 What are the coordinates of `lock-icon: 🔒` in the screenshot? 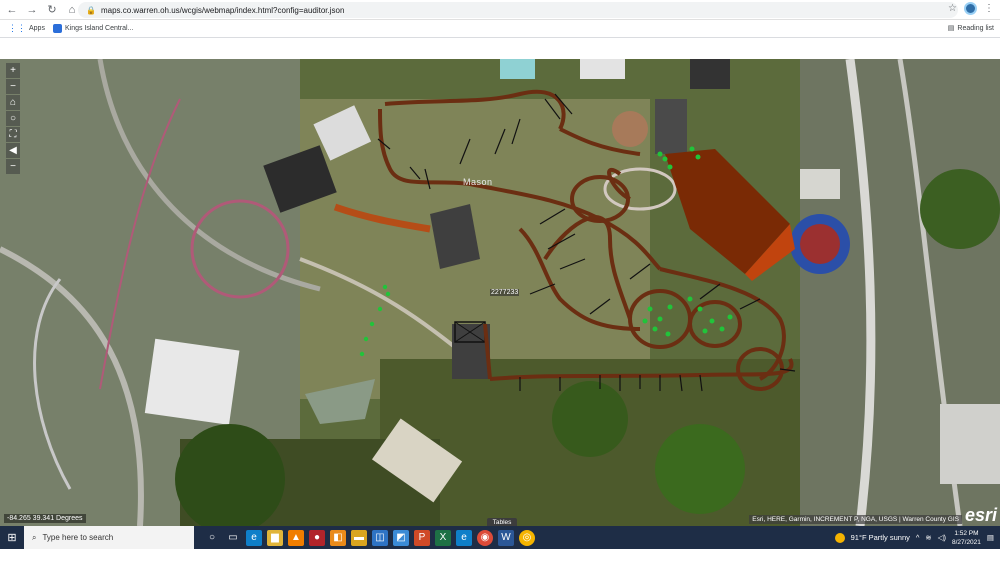 It's located at (91, 10).